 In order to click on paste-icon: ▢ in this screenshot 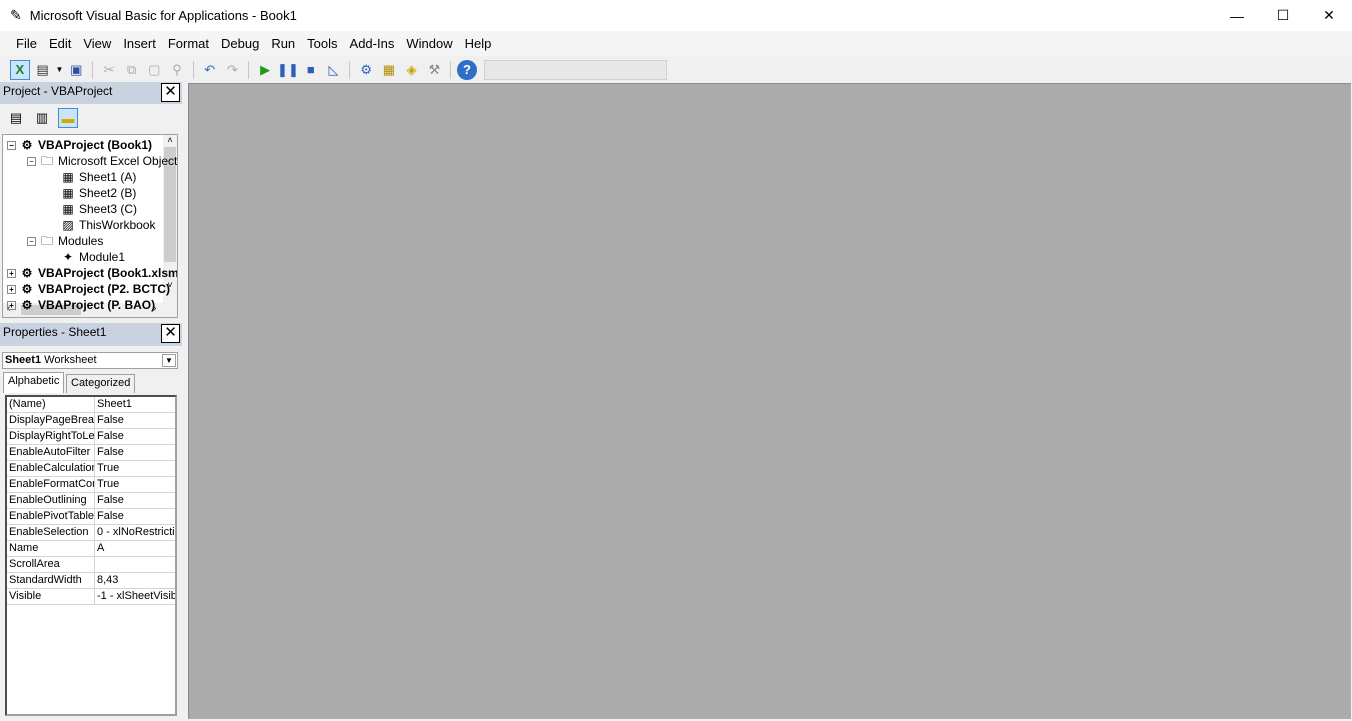, I will do `click(154, 70)`.